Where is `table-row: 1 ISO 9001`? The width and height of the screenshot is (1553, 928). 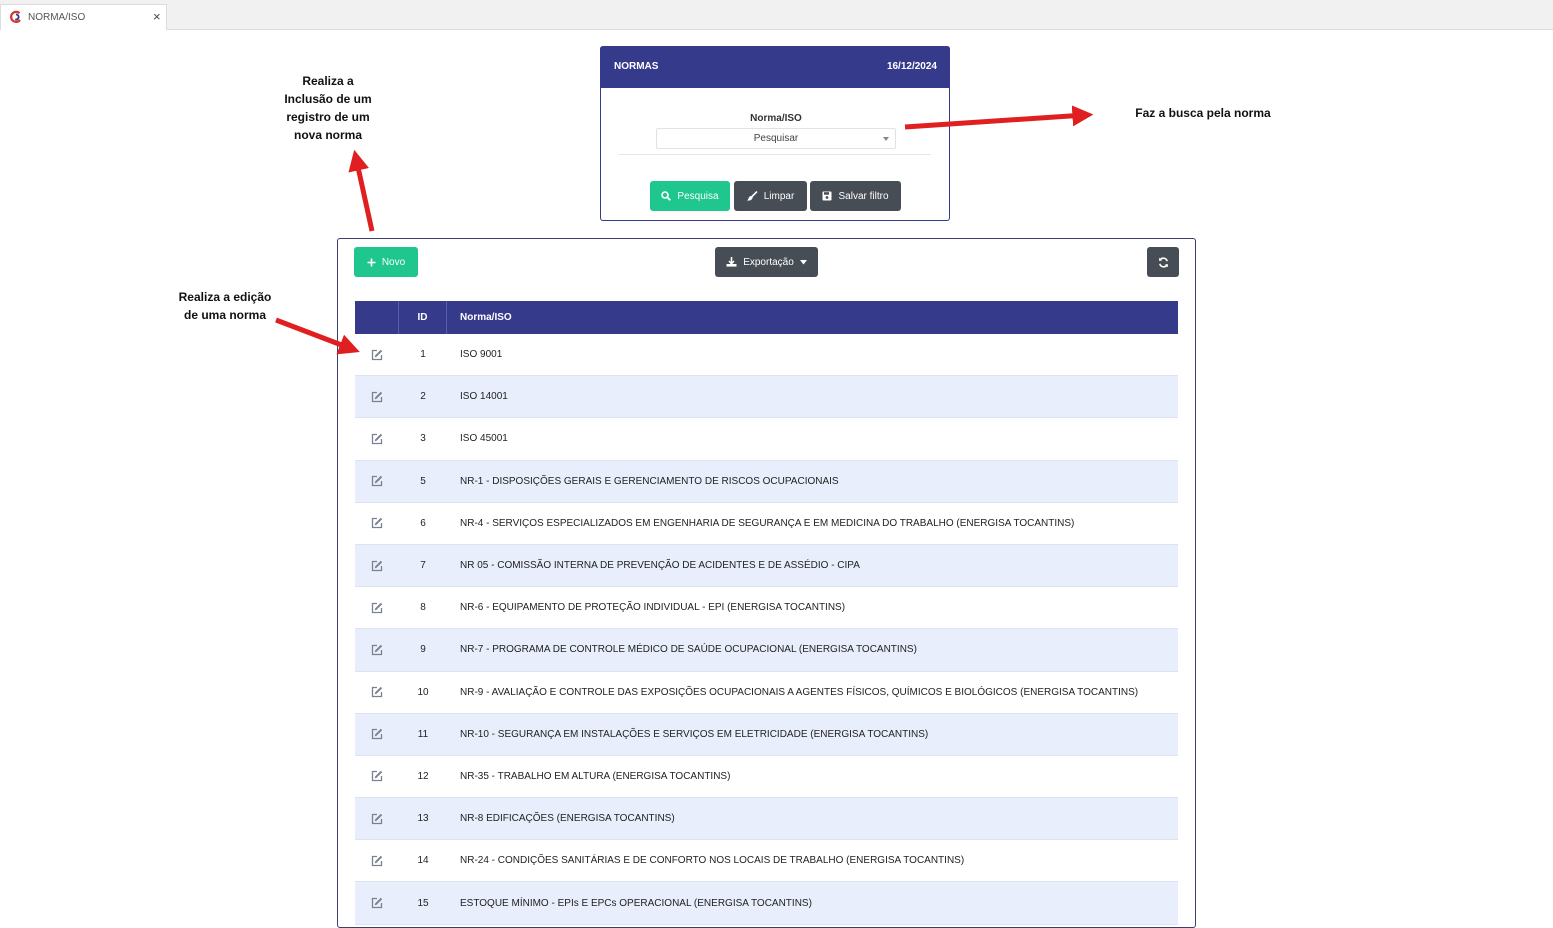
table-row: 1 ISO 9001 is located at coordinates (766, 355).